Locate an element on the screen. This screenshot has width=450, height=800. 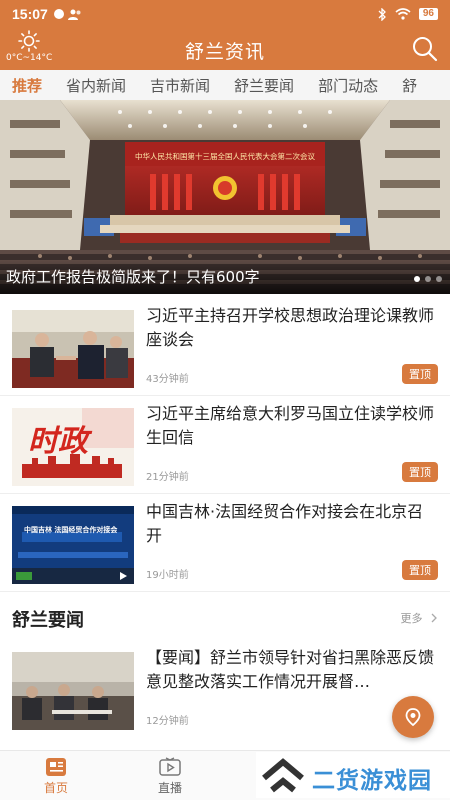
location-pin-icon is located at coordinates (413, 717).